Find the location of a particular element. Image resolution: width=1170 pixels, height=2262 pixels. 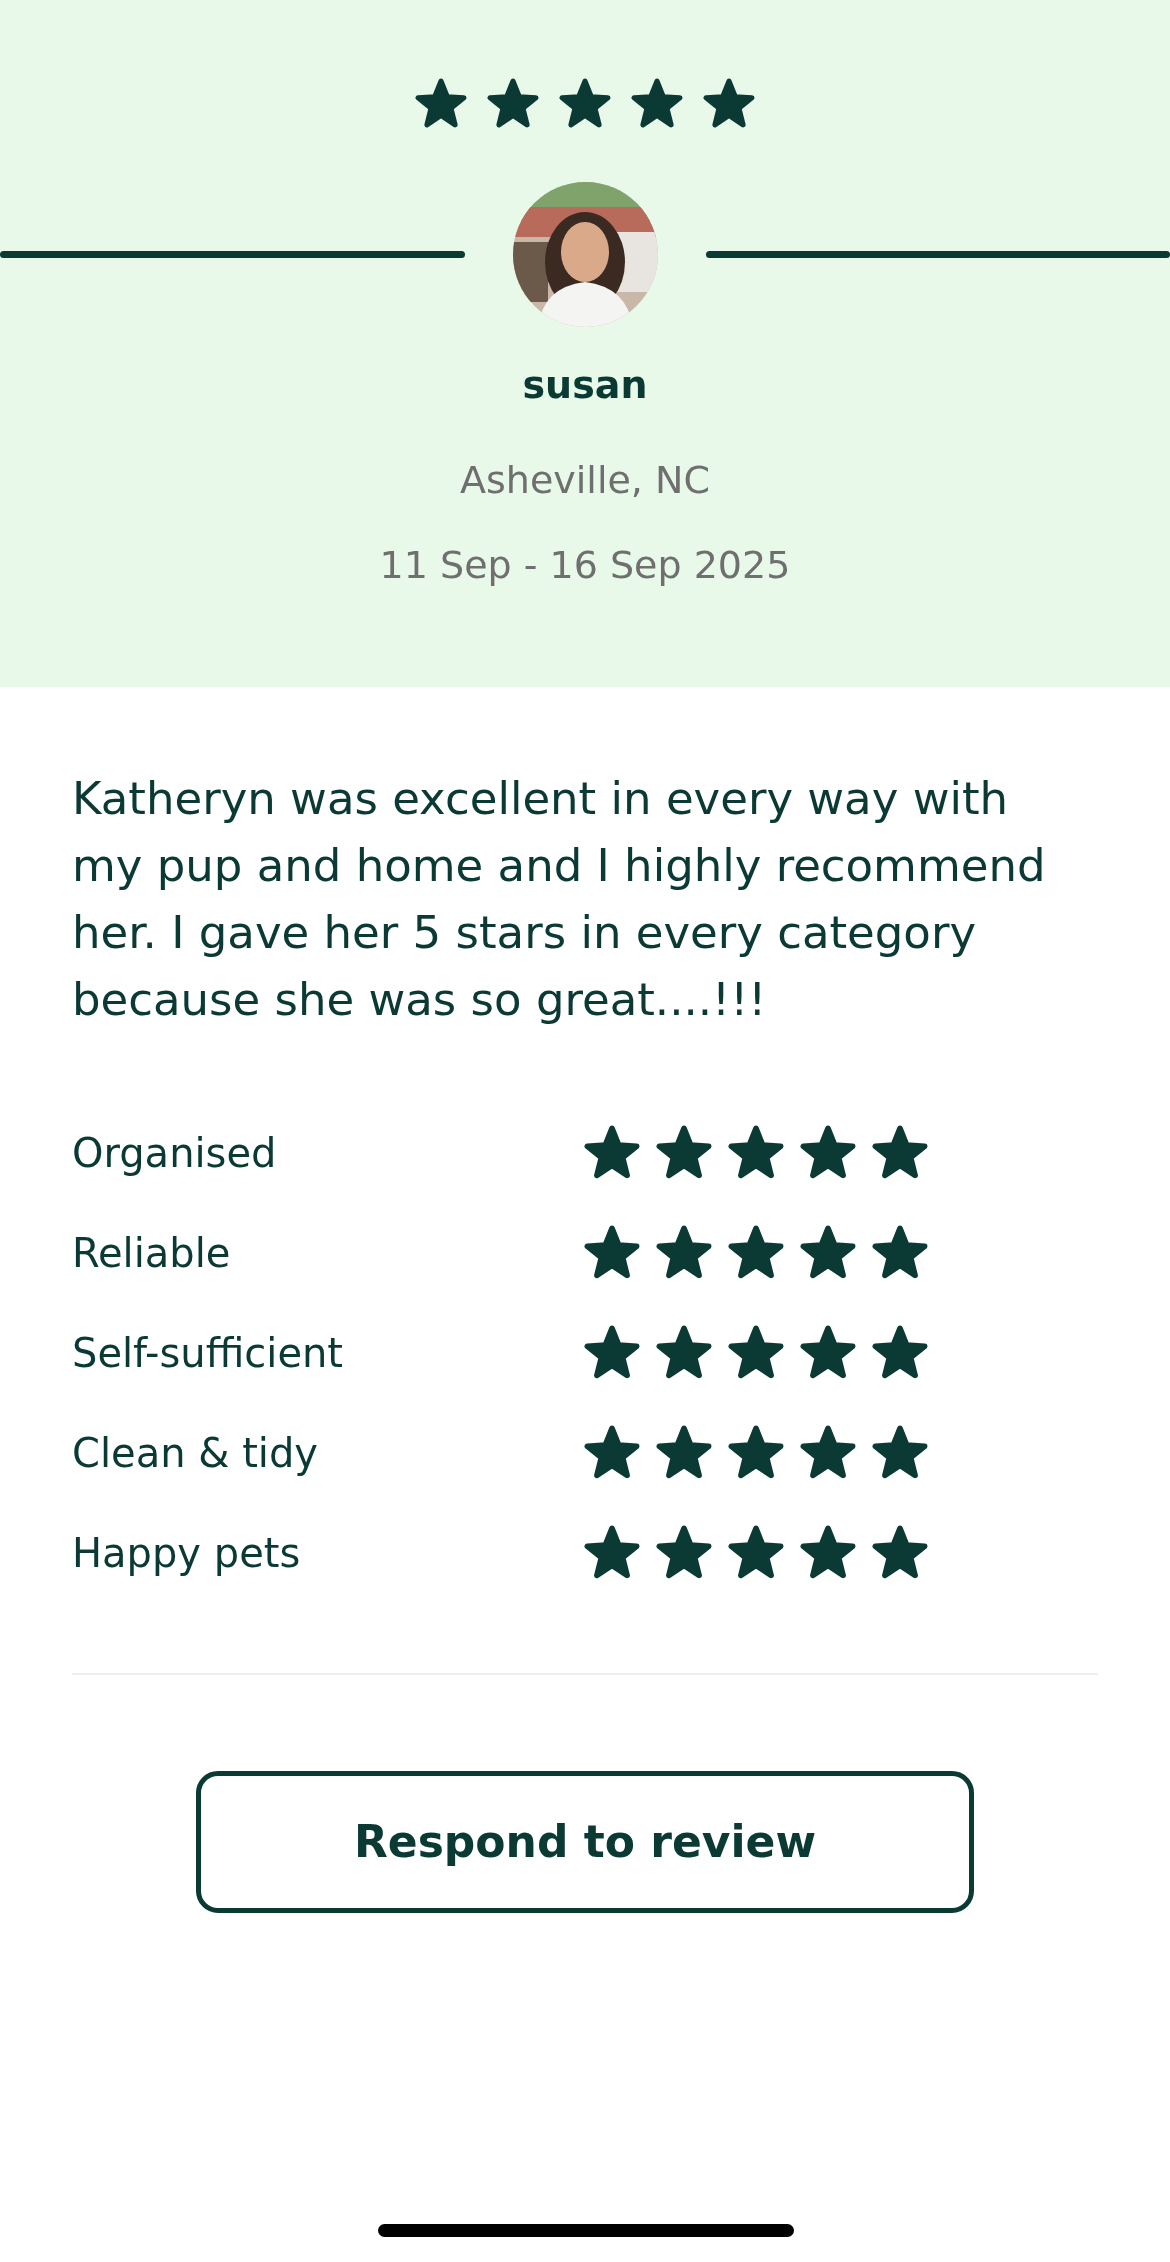

rating-label: Clean & tidy is located at coordinates (195, 1453).